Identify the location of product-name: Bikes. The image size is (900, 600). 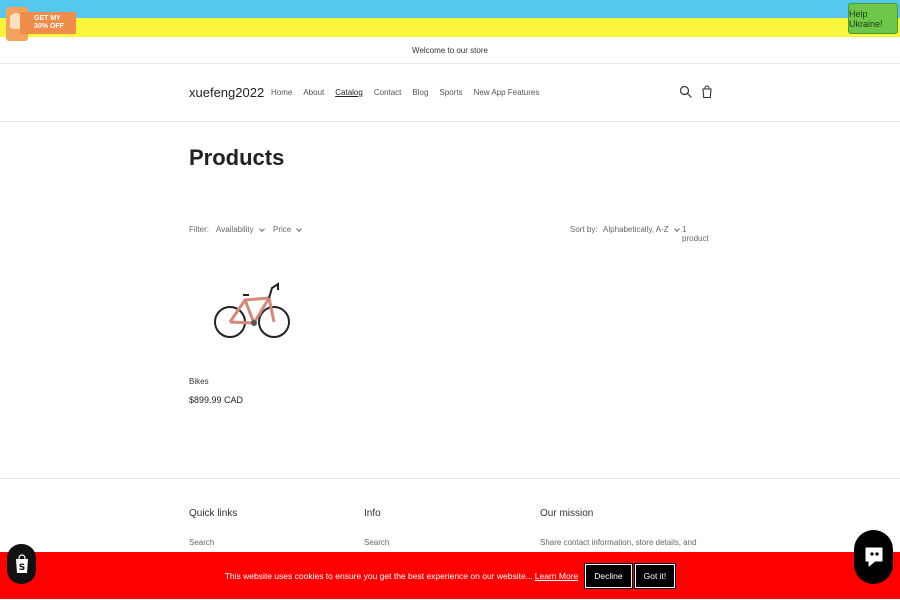
(199, 381).